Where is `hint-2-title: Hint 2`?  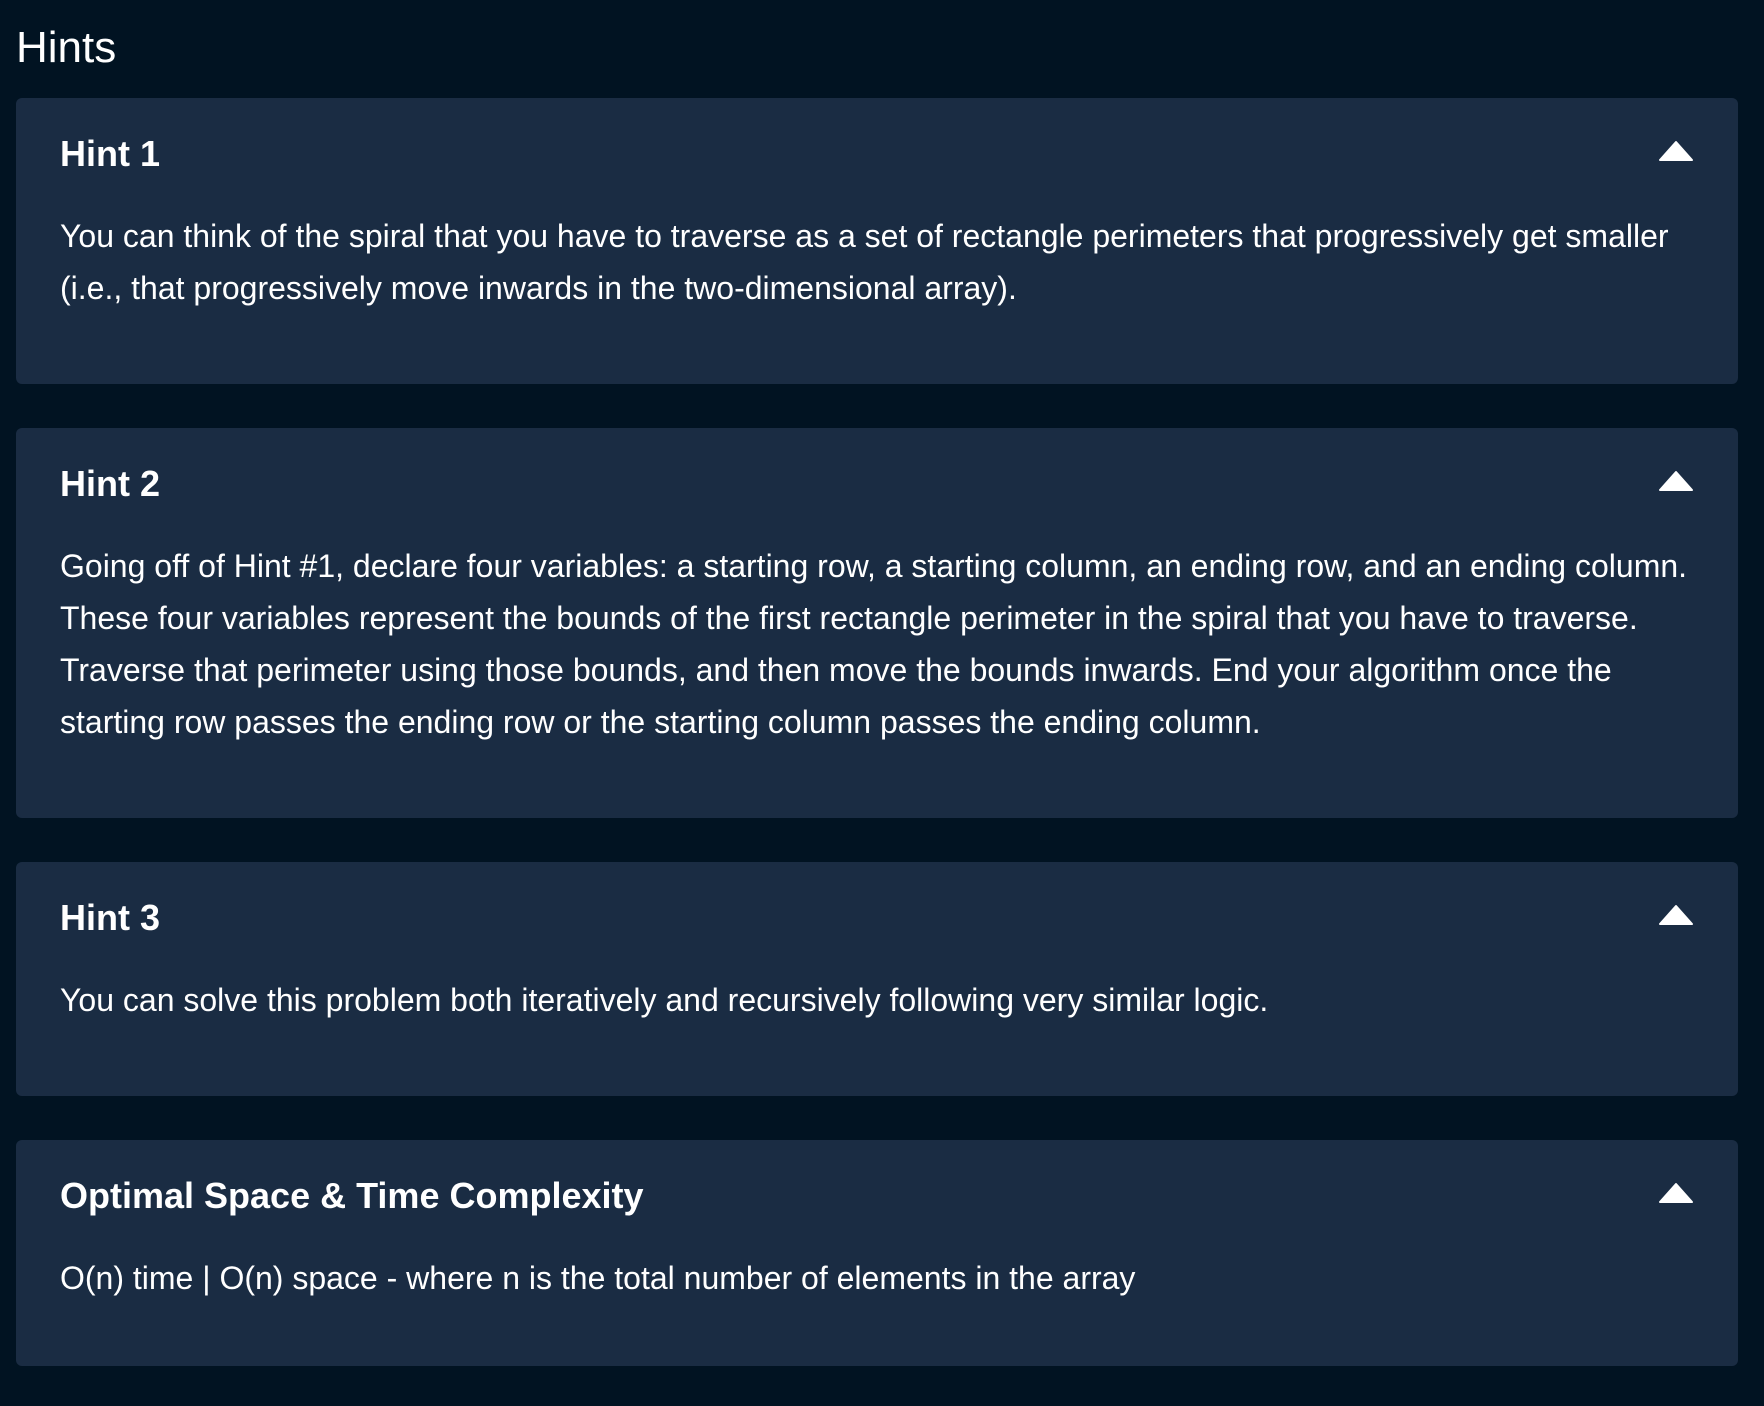
hint-2-title: Hint 2 is located at coordinates (110, 483).